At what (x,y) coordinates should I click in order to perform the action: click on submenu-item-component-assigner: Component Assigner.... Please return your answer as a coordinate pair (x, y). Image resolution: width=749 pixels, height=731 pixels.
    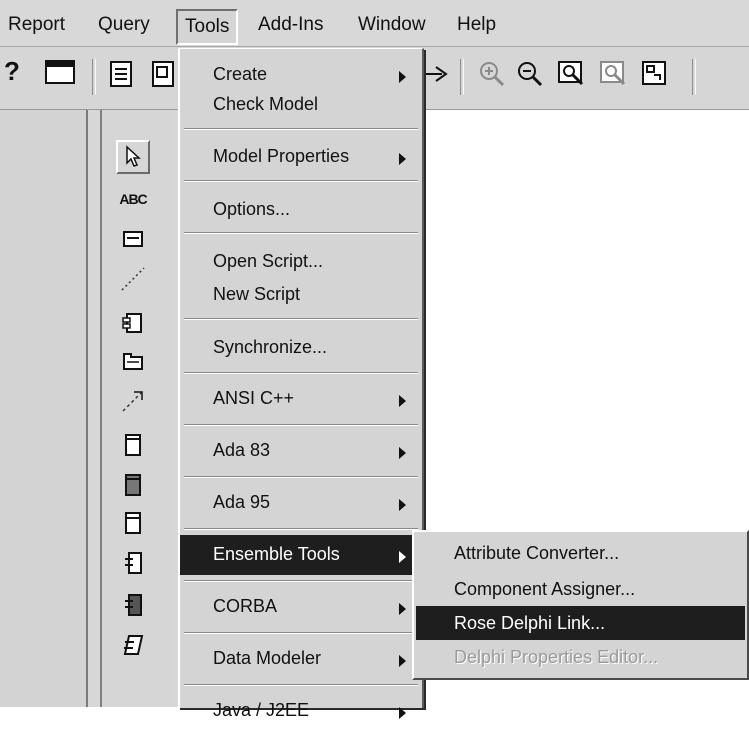
    Looking at the image, I should click on (580, 589).